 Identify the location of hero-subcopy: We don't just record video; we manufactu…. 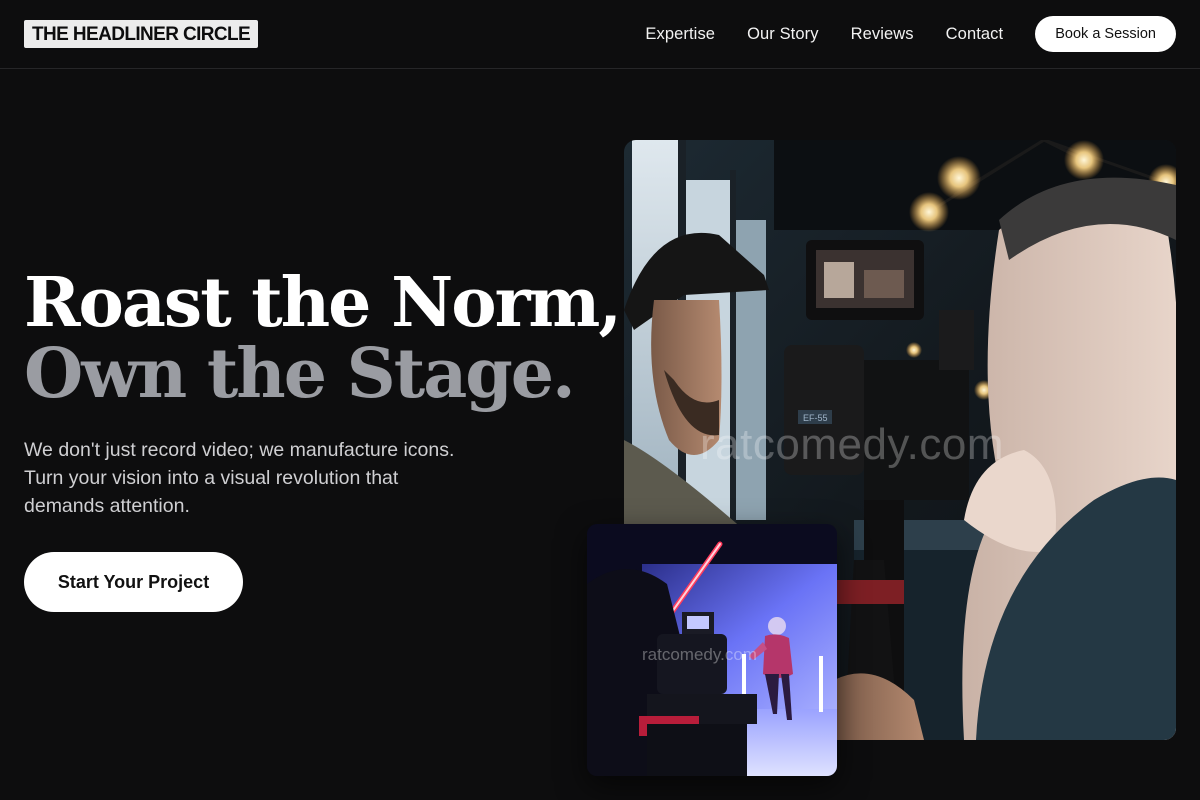
(239, 478).